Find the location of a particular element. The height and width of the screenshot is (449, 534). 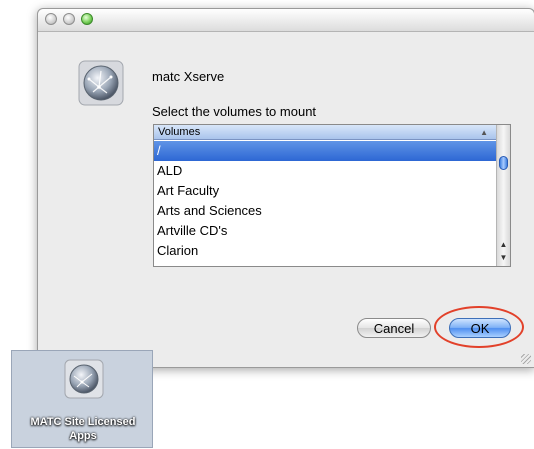

sort-ascending-icon: ▲ is located at coordinates (484, 132).